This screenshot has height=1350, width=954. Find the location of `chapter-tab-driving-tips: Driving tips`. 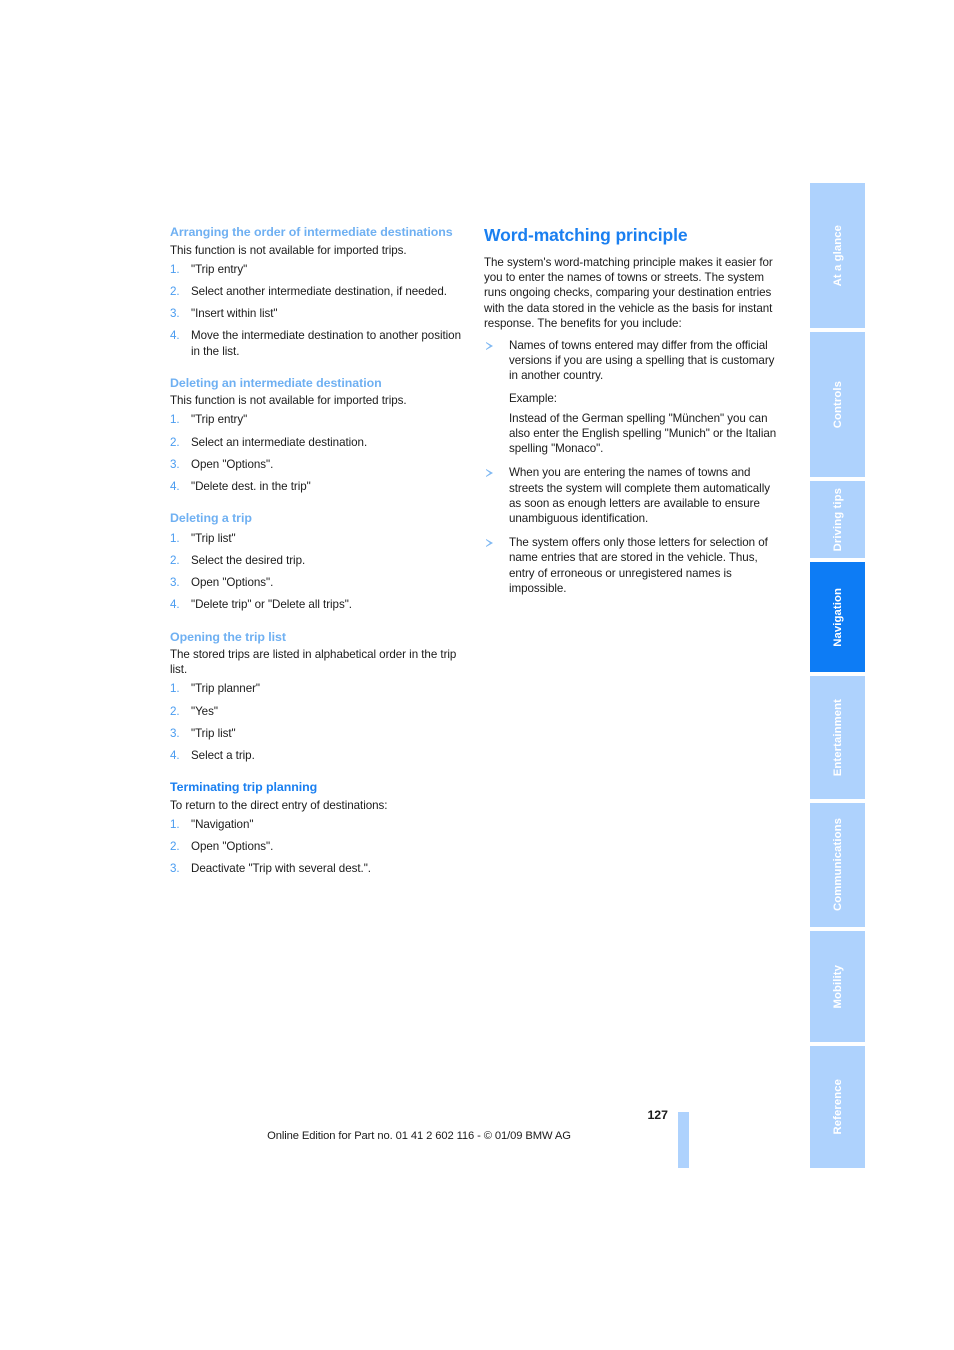

chapter-tab-driving-tips: Driving tips is located at coordinates (837, 519).